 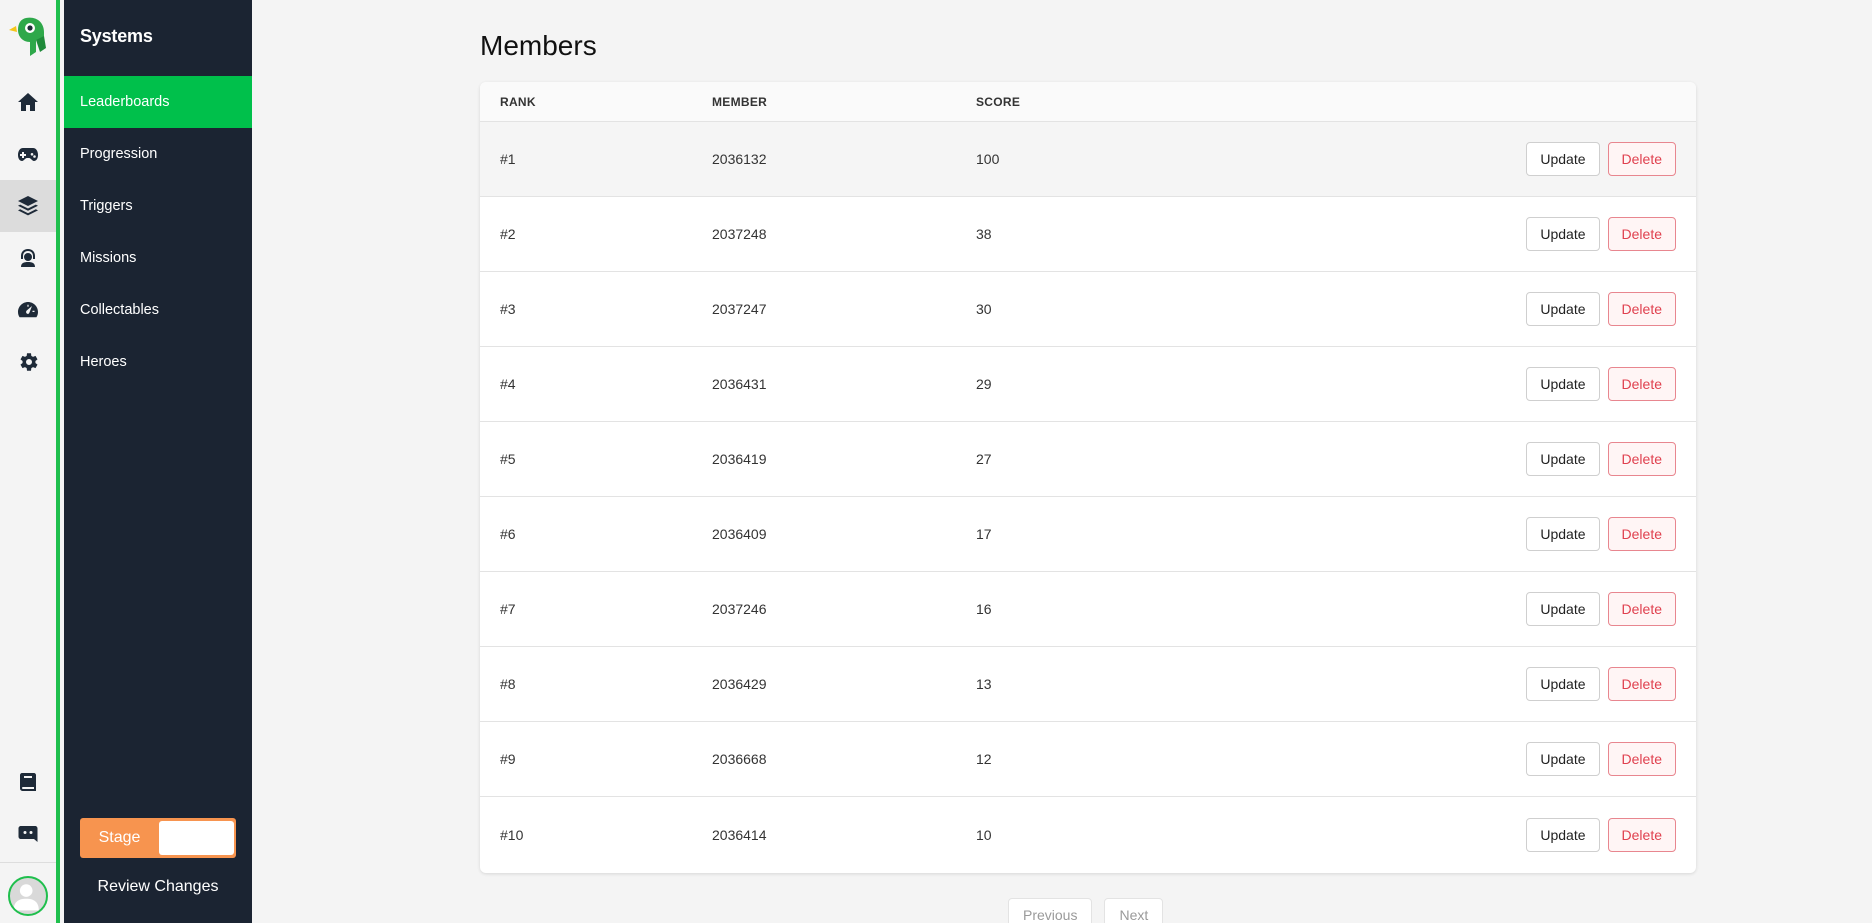 I want to click on rank-cell: #2, so click(x=508, y=234).